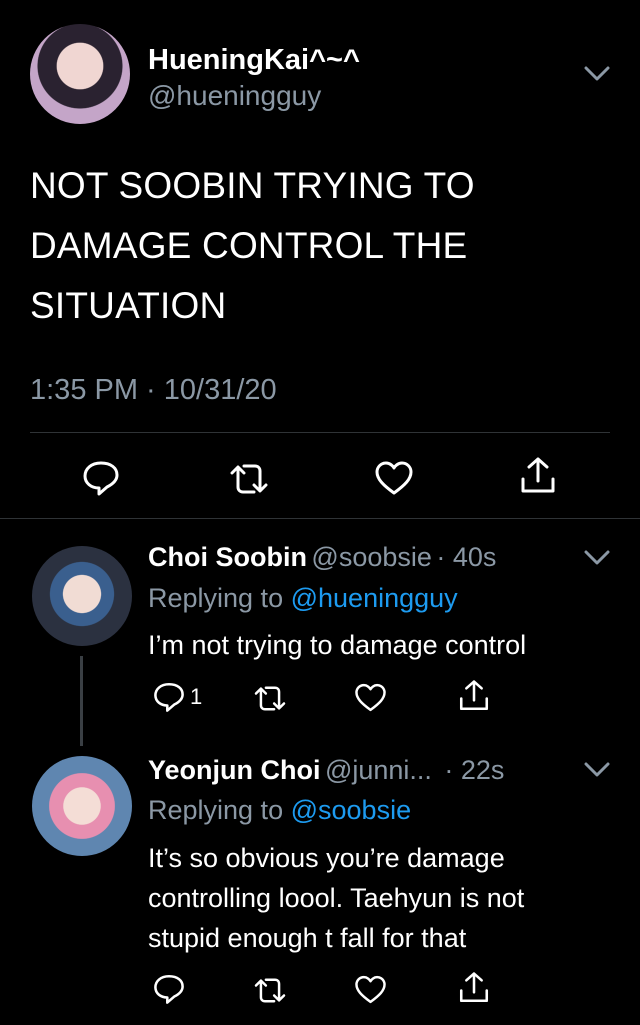 The width and height of the screenshot is (640, 1025). Describe the element at coordinates (153, 390) in the screenshot. I see `timestamp: 1:35 PM · 10/31/20` at that location.